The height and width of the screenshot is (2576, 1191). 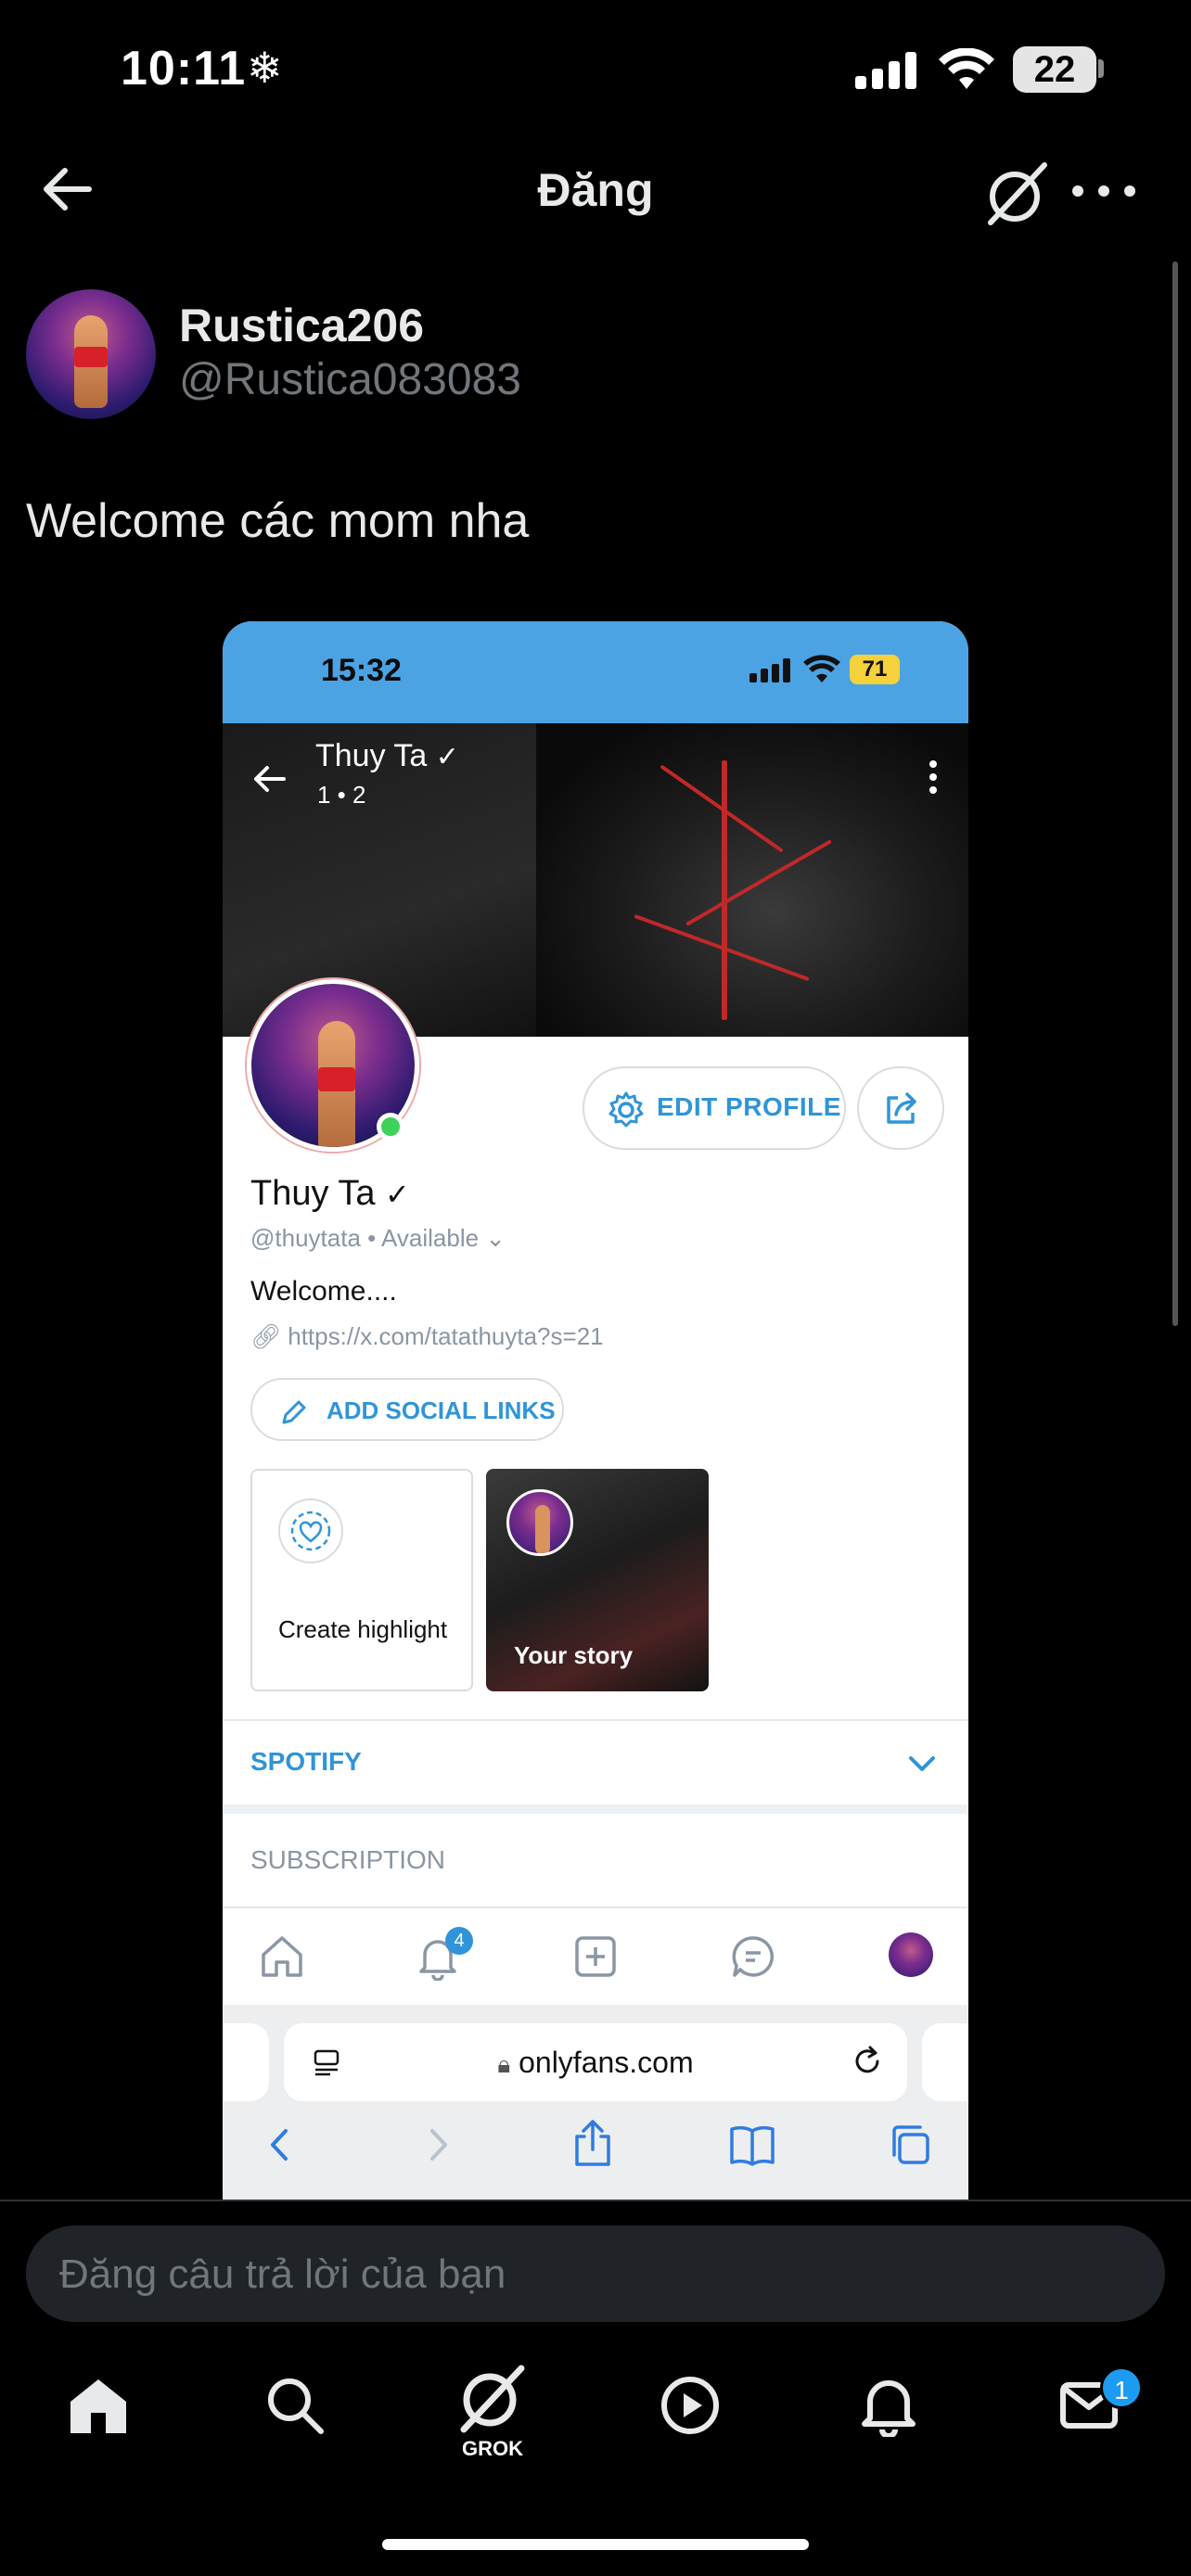 What do you see at coordinates (283, 2274) in the screenshot?
I see `reply-placeholder: Đăng câu trả lời của bạn` at bounding box center [283, 2274].